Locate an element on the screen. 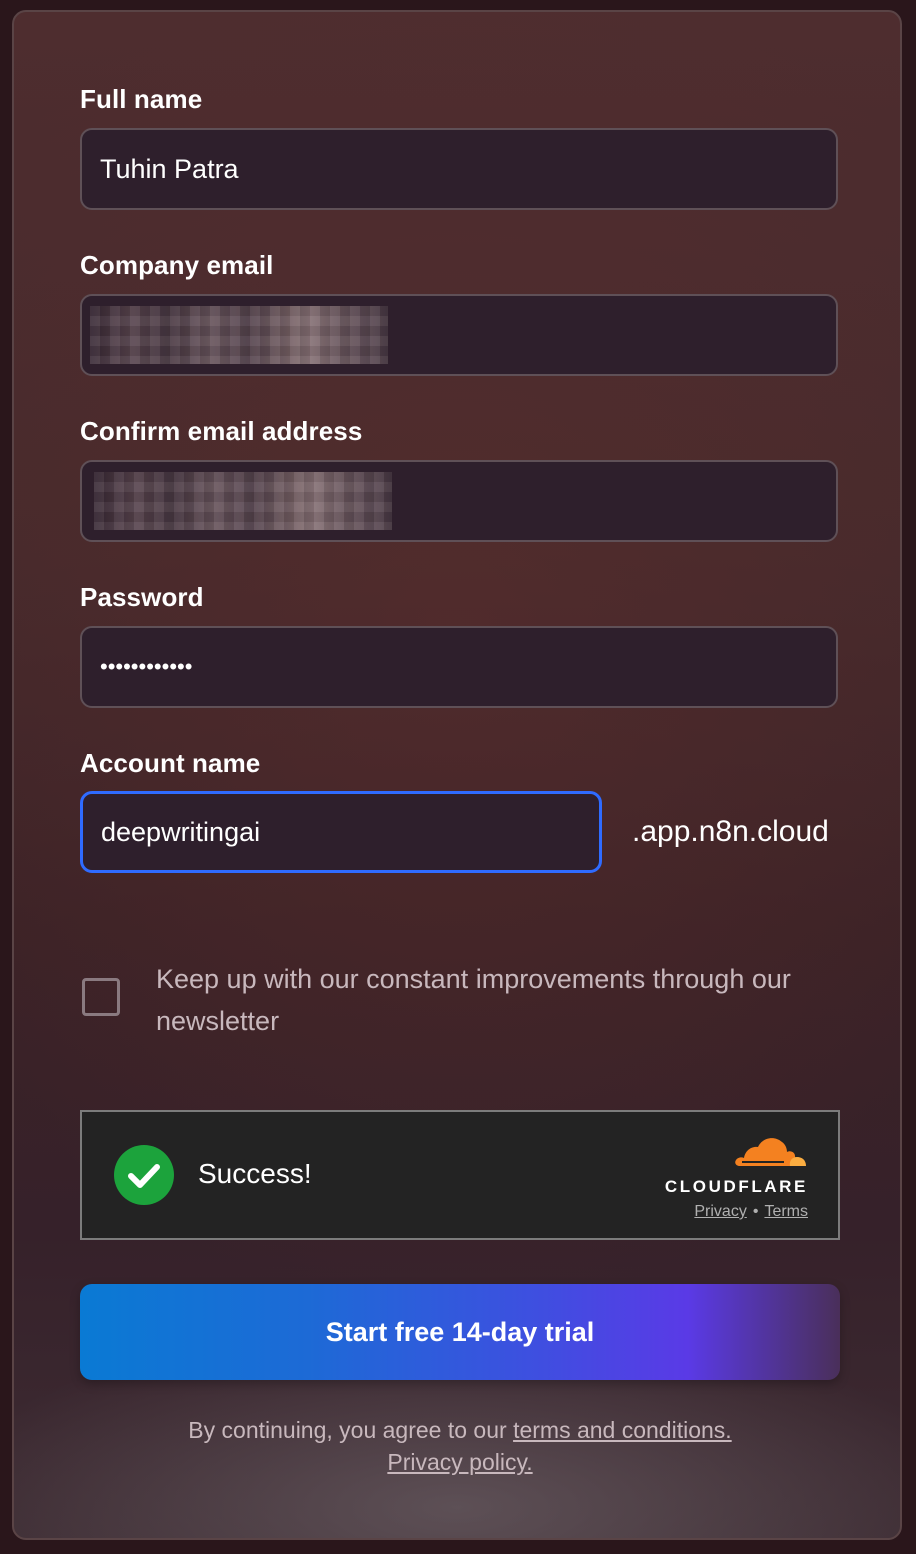 This screenshot has height=1554, width=916. confirm-email-label: Confirm email address is located at coordinates (221, 431).